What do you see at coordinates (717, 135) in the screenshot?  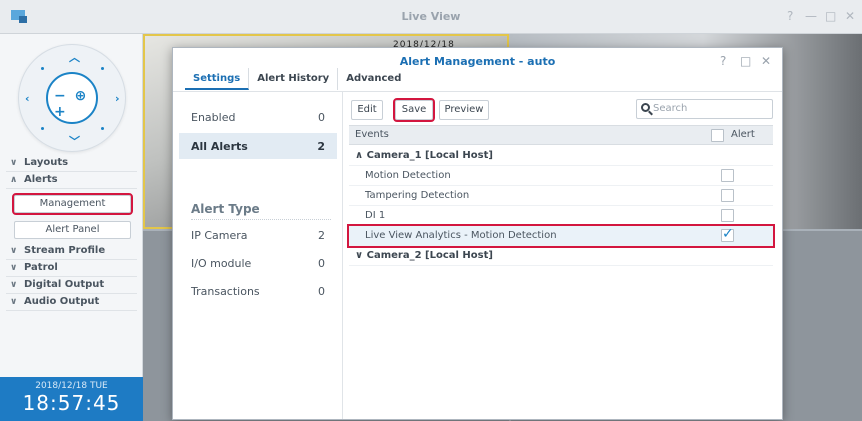 I see `select-all-checkbox` at bounding box center [717, 135].